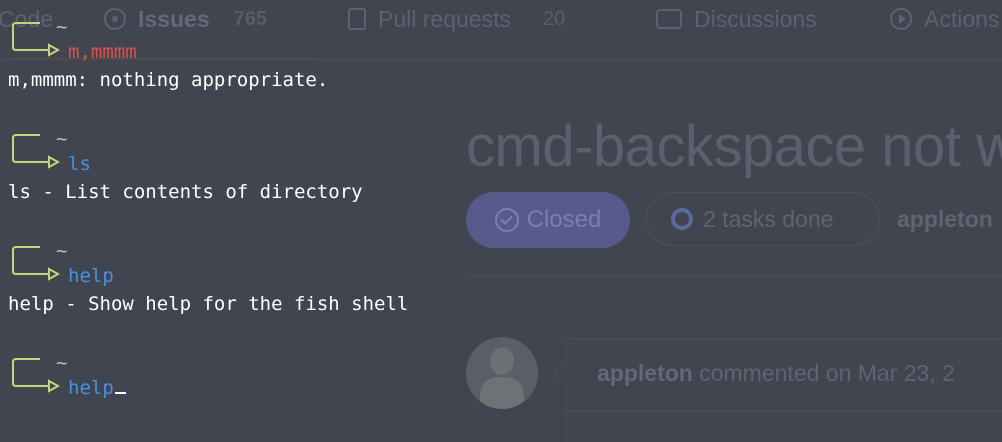 Image resolution: width=1002 pixels, height=442 pixels. Describe the element at coordinates (208, 304) in the screenshot. I see `command-output: help - Show help for the fish shell` at that location.